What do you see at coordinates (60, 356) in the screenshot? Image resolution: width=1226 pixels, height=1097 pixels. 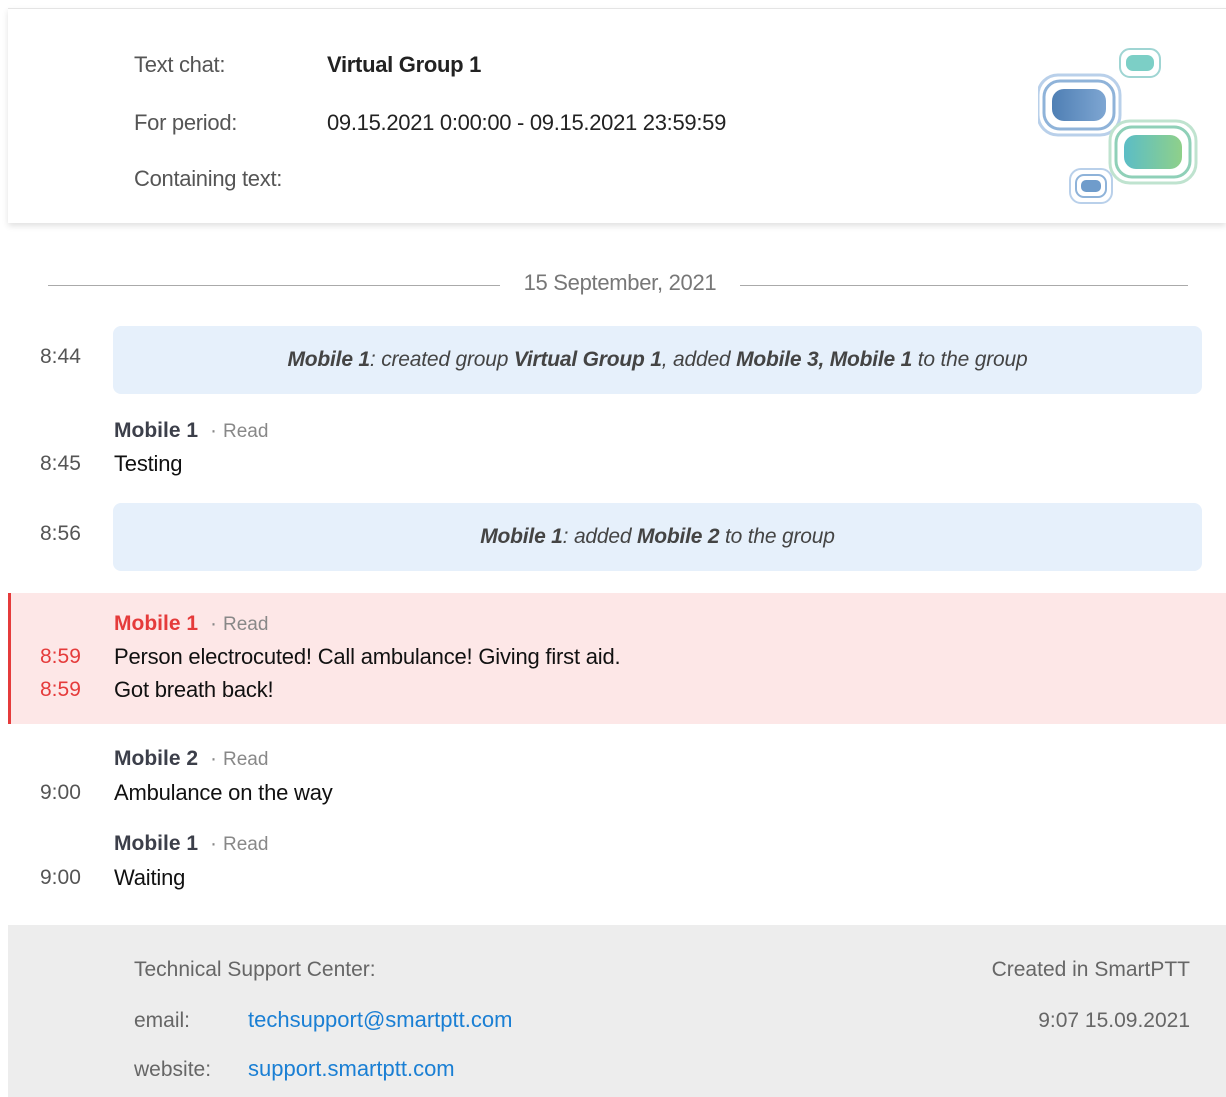 I see `event-time: 8:44` at bounding box center [60, 356].